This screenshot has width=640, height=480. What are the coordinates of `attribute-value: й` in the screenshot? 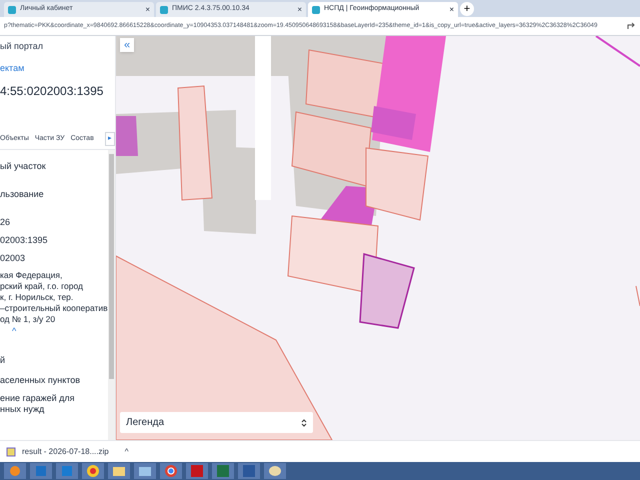 It's located at (3, 360).